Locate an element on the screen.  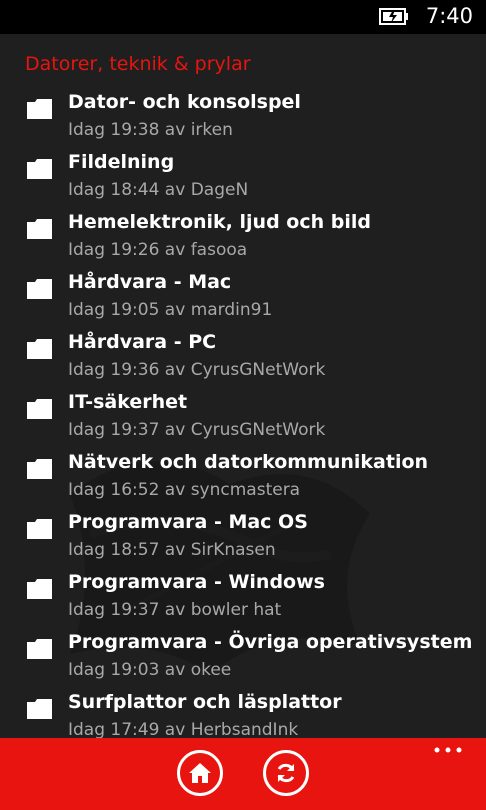
forum-item: Hårdvara - Mac Idag 19:05 av mardin91 is located at coordinates (243, 301).